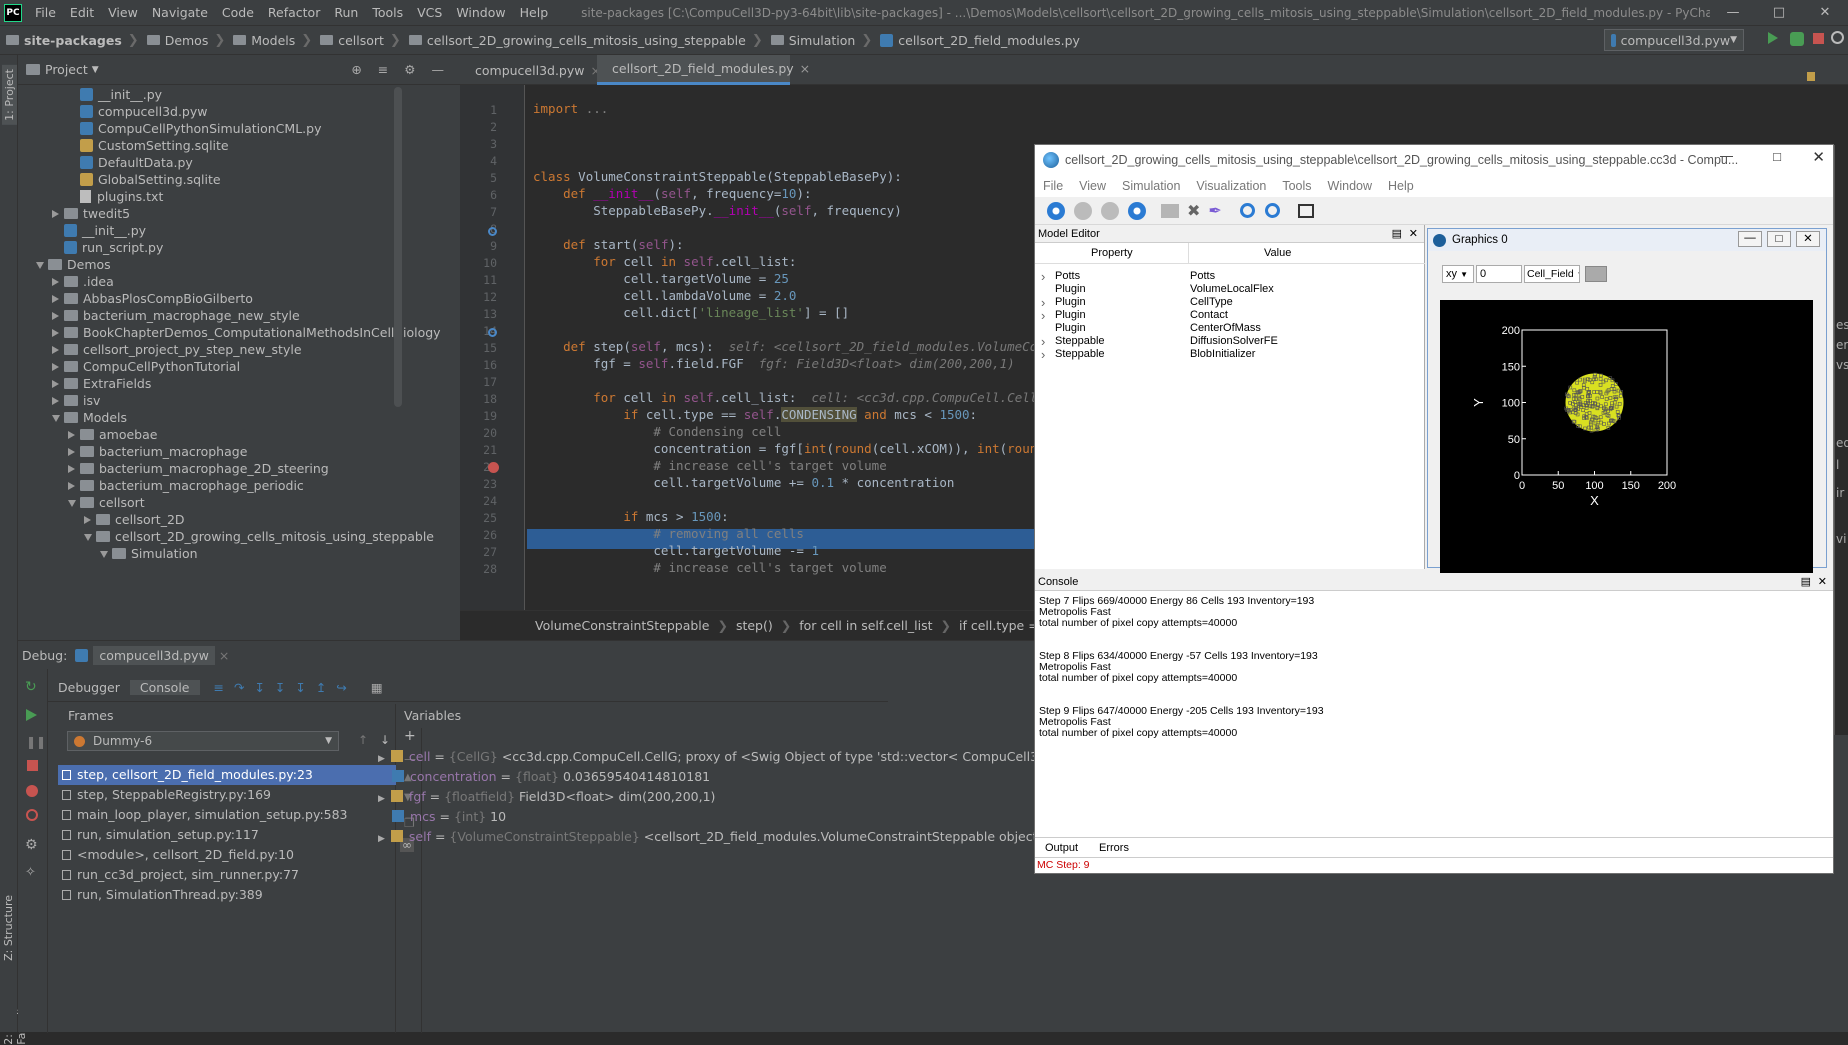 Image resolution: width=1848 pixels, height=1045 pixels. What do you see at coordinates (203, 741) in the screenshot?
I see `thread-select: Dummy-6 ▼` at bounding box center [203, 741].